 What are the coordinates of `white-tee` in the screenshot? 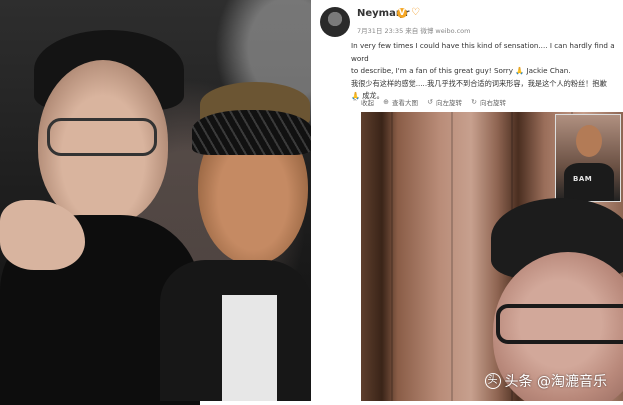 It's located at (249, 348).